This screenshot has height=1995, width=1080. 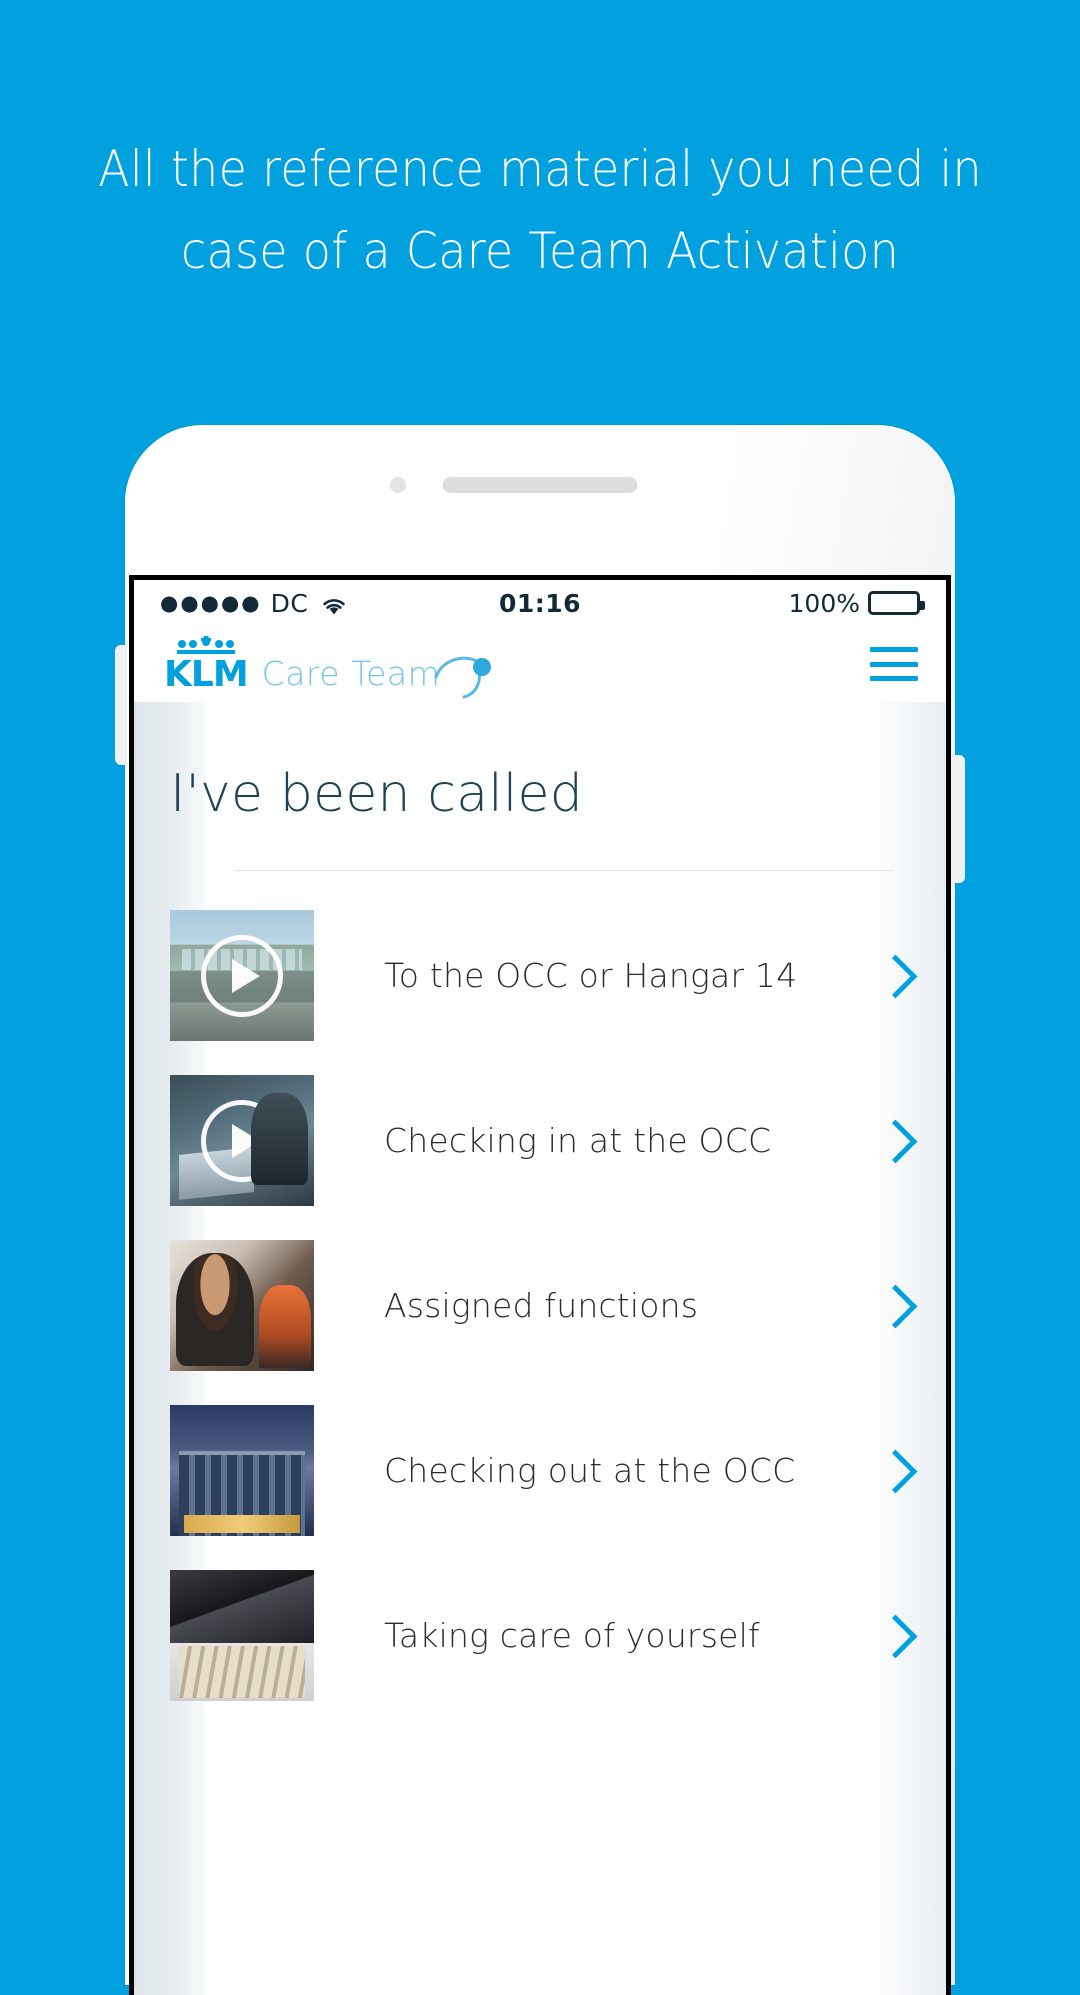 I want to click on care-team-label: Care Team, so click(x=351, y=673).